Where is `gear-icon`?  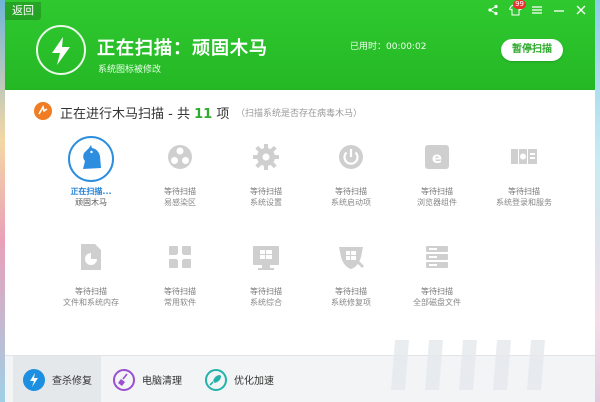
gear-icon is located at coordinates (266, 159).